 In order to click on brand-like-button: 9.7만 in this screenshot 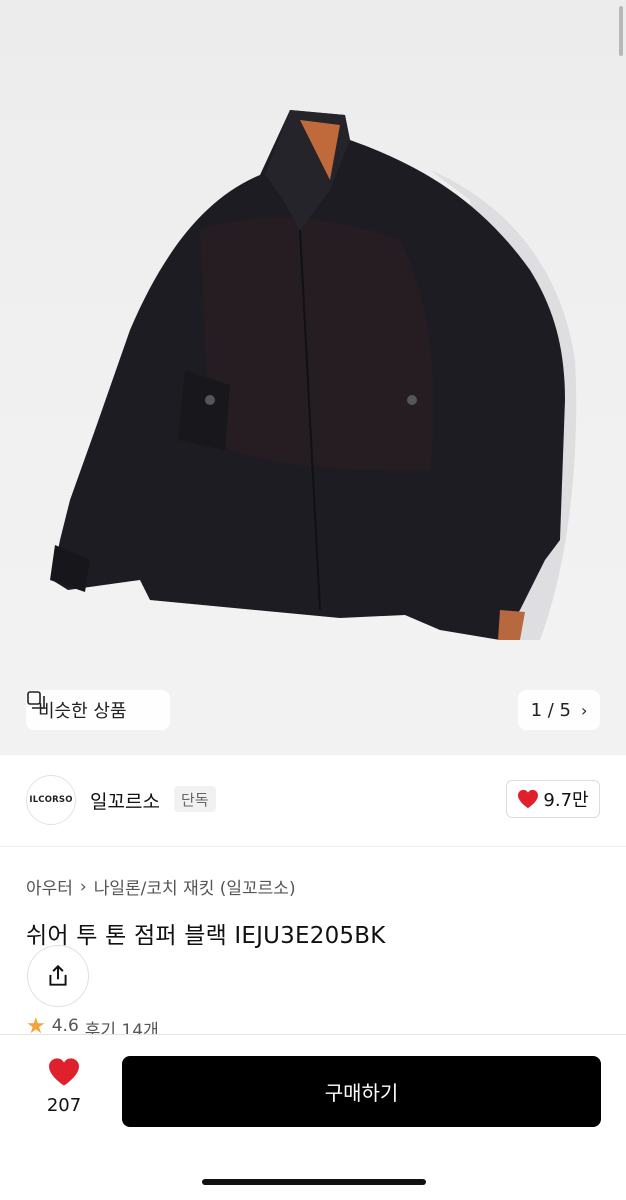, I will do `click(553, 799)`.